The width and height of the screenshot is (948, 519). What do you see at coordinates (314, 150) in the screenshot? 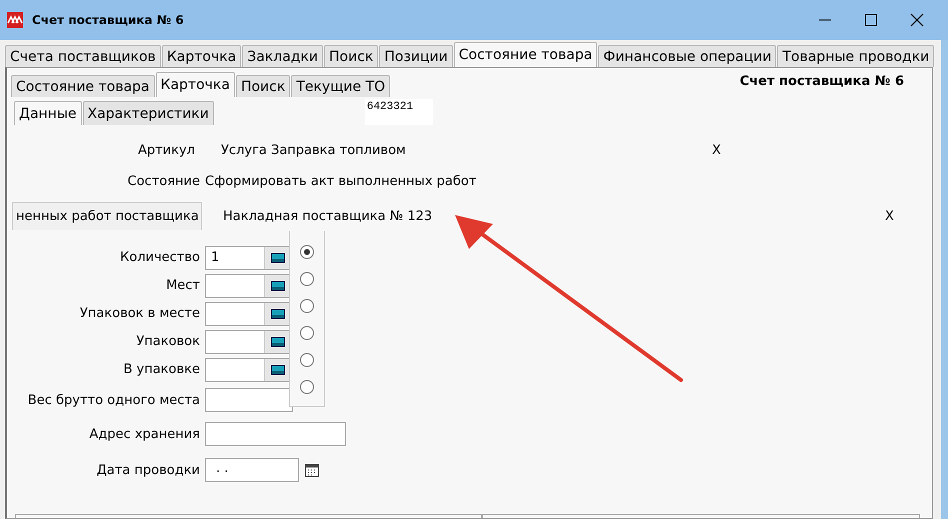
I see `field-value: Услуга Заправка топливом` at bounding box center [314, 150].